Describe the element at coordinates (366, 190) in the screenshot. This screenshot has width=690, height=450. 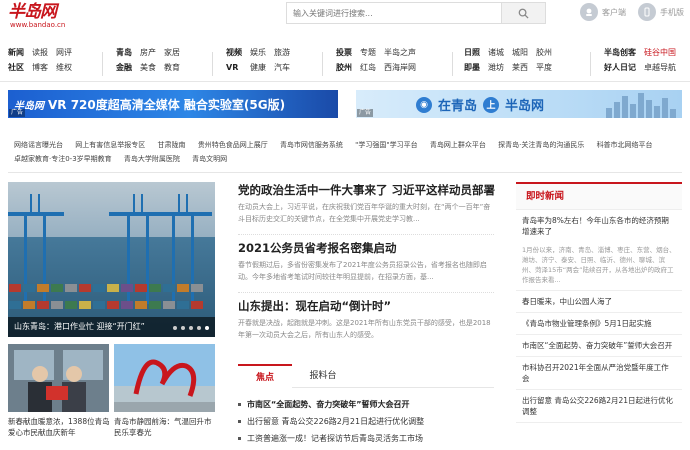
I see `headline-title: 党的政治生活中一件大事来了 习近平这样动员部署` at that location.